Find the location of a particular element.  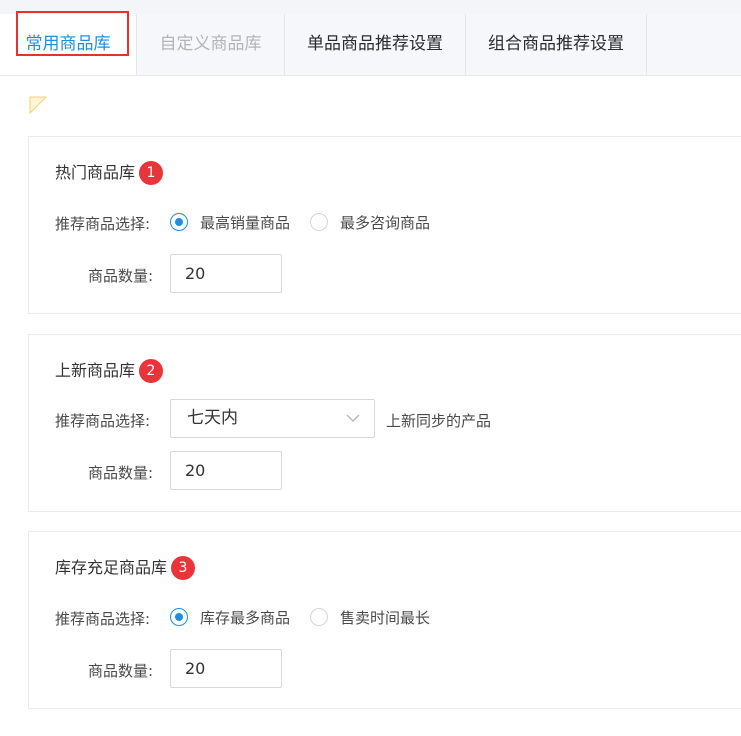

period-dropdown: 七天内 is located at coordinates (272, 418).